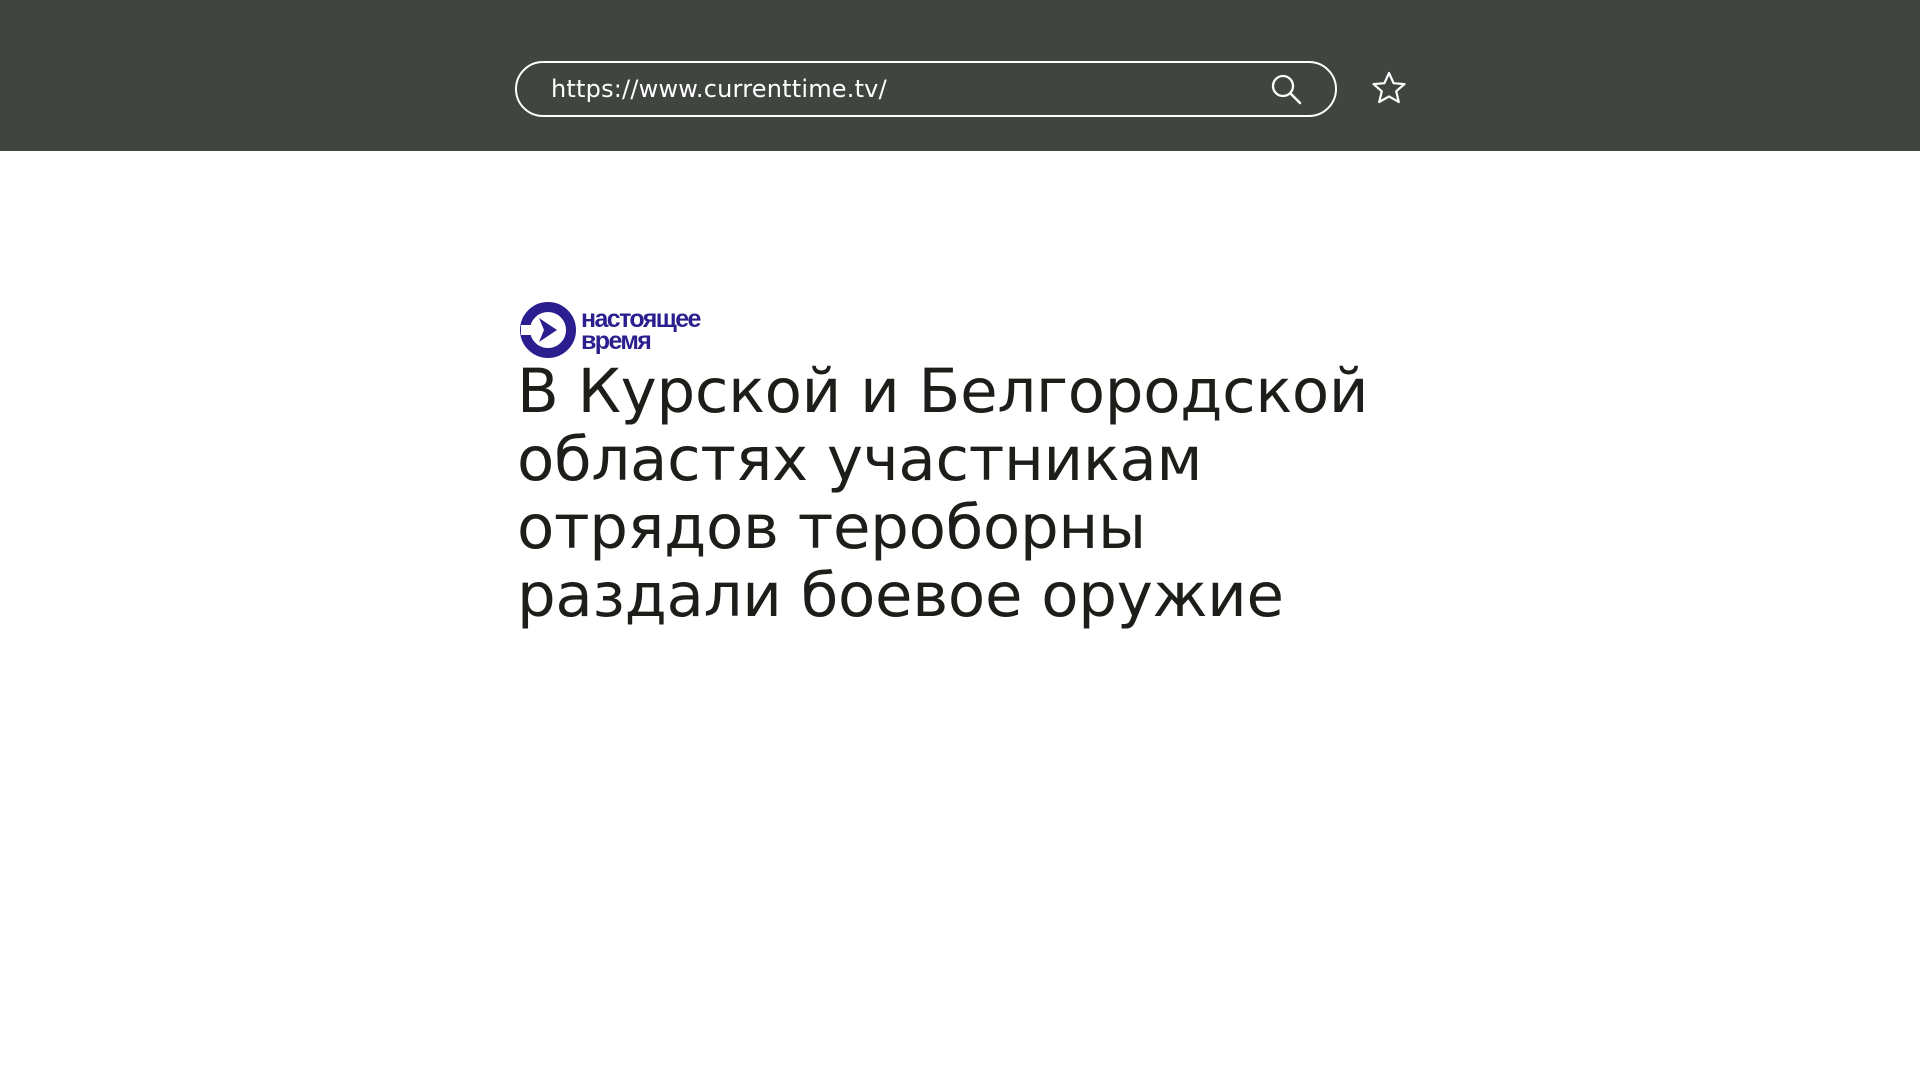 The height and width of the screenshot is (1080, 1920). What do you see at coordinates (860, 459) in the screenshot?
I see `headline-line-2: областях участникам` at bounding box center [860, 459].